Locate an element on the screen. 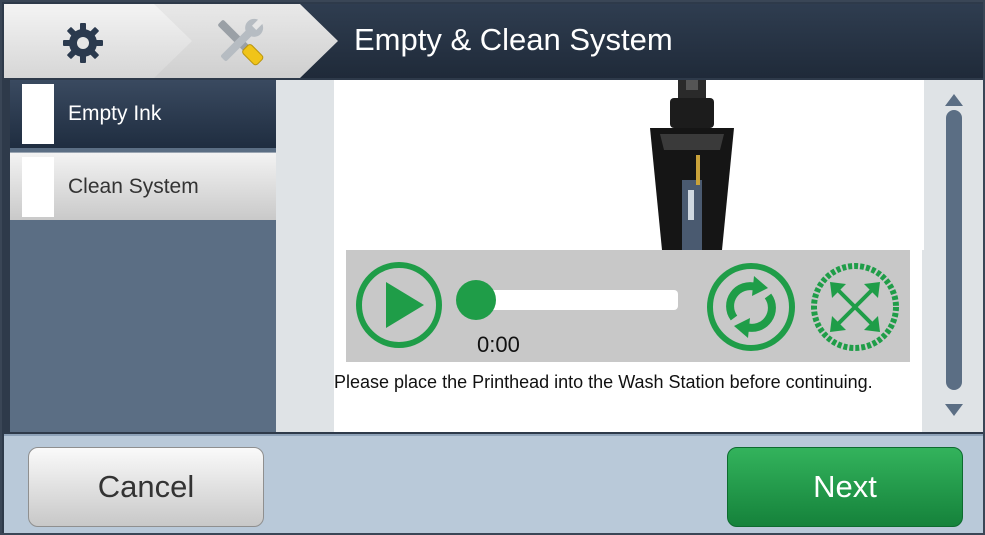 The image size is (985, 535). header-bar: Empty & Clean System is located at coordinates (493, 41).